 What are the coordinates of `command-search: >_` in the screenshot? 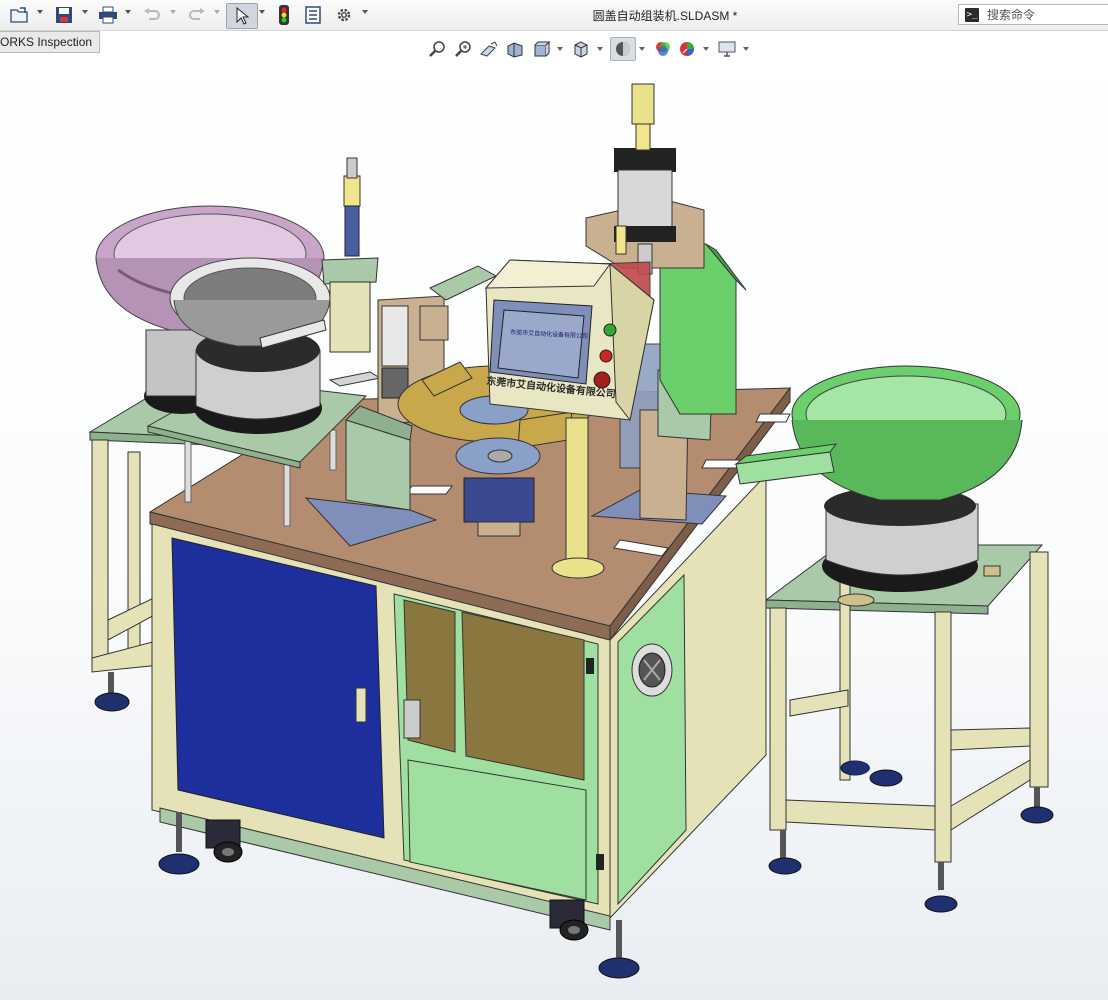 It's located at (1033, 14).